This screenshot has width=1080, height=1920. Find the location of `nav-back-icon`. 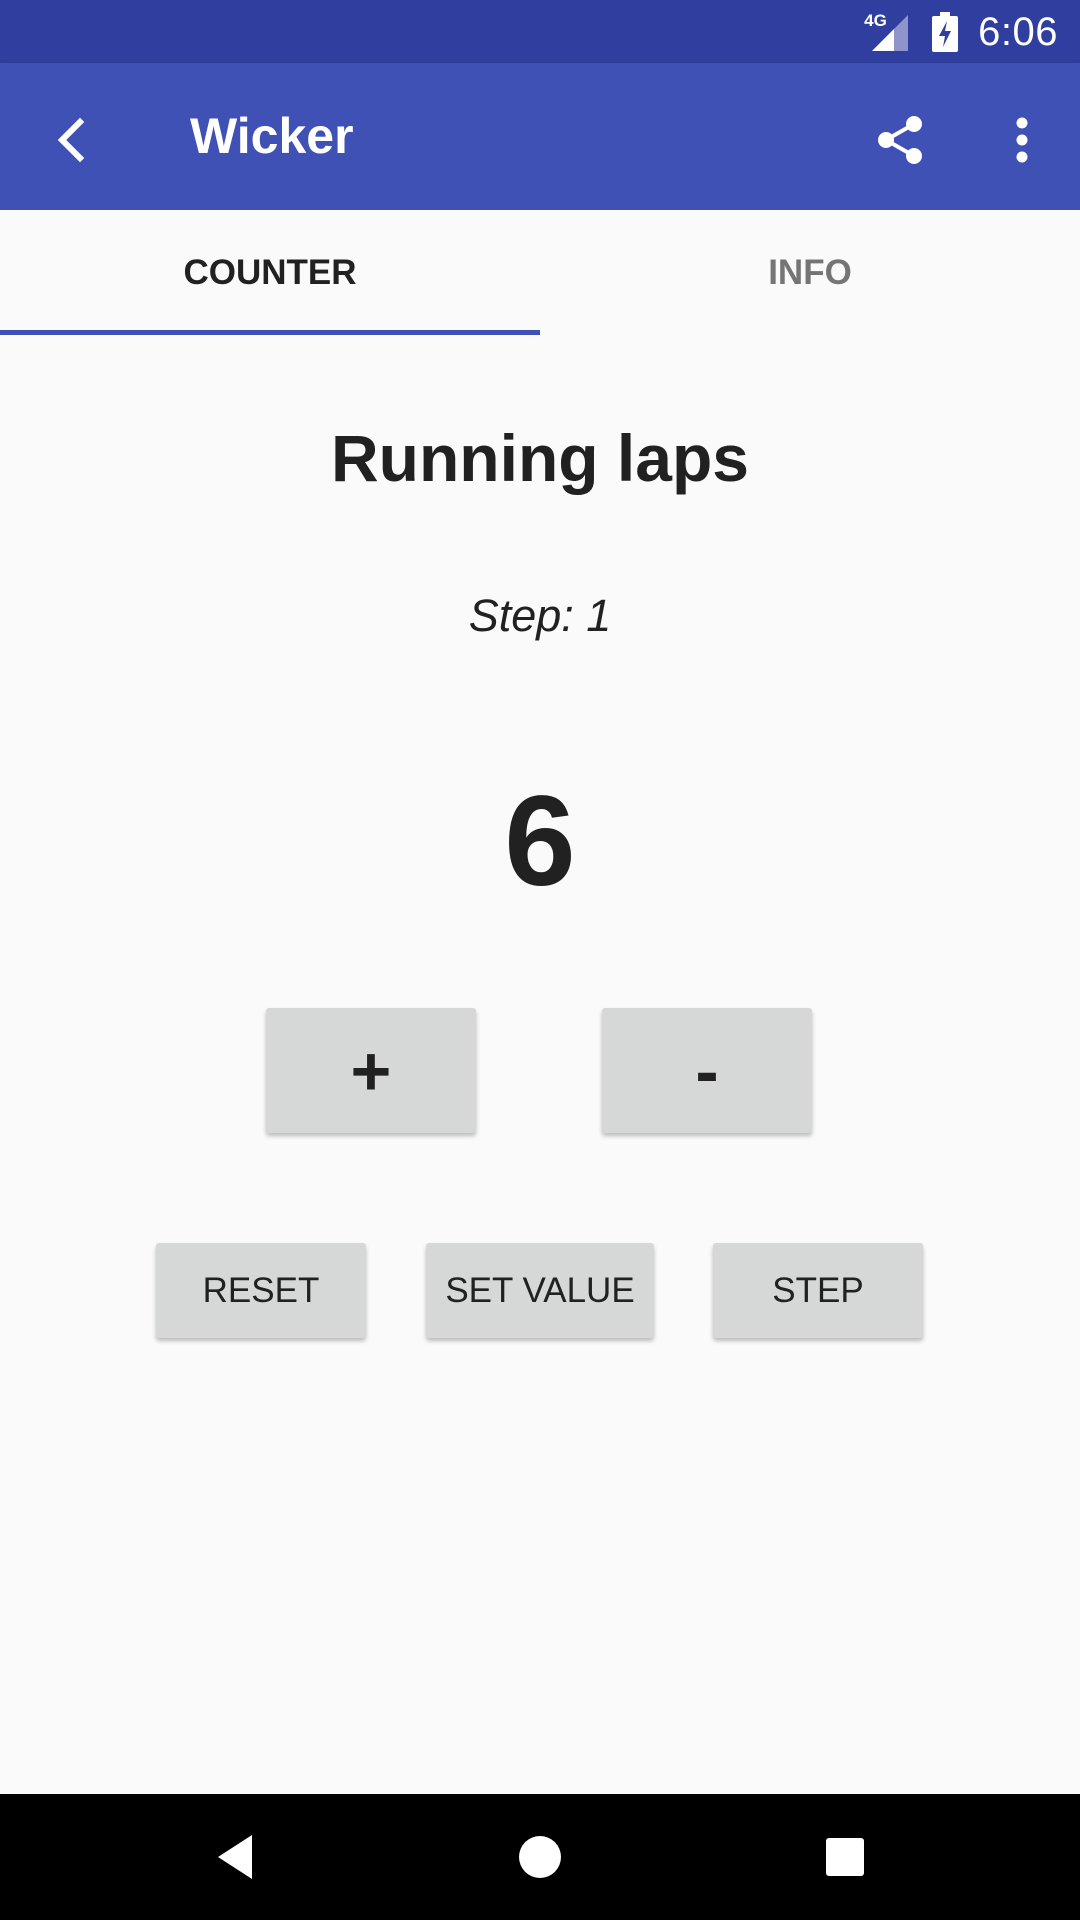

nav-back-icon is located at coordinates (235, 1857).